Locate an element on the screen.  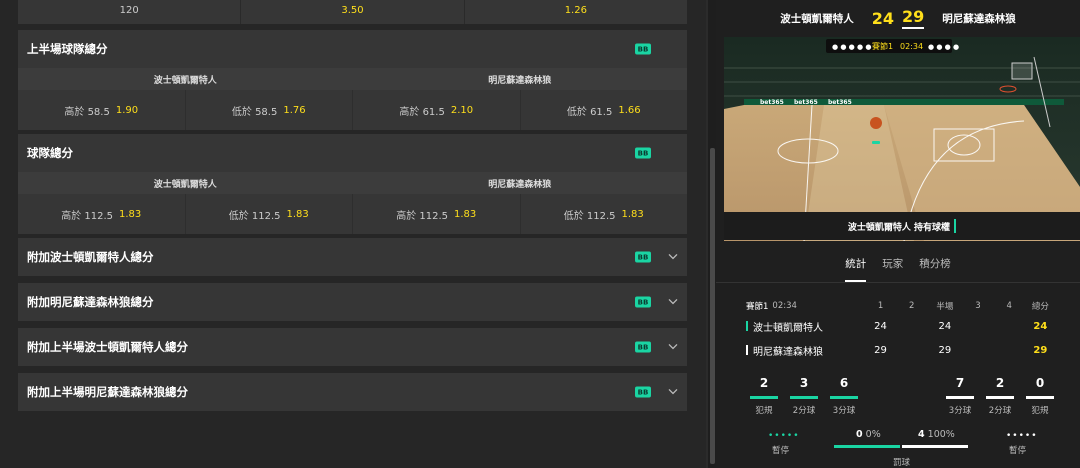
market-collapsed: 附加上半場波士頓凱爾特人總分 BB is located at coordinates (352, 347).